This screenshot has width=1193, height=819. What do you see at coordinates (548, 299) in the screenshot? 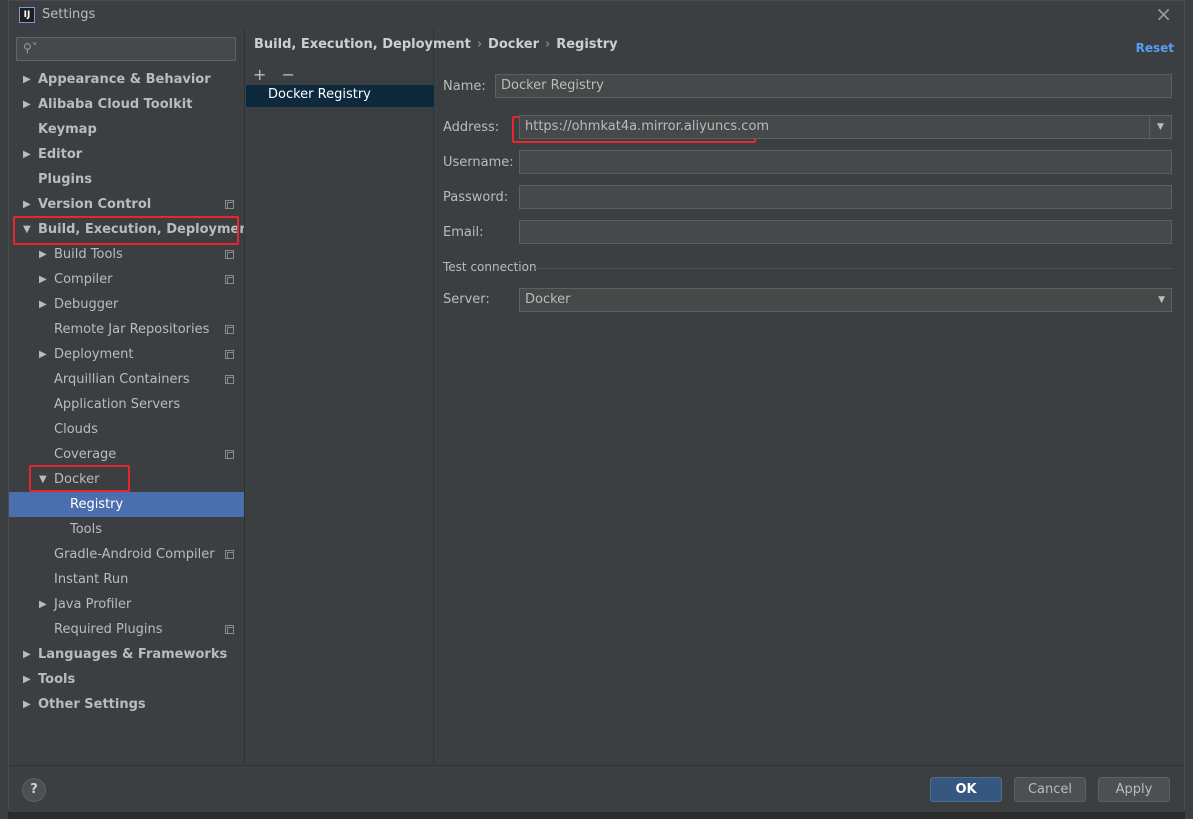
I see `server-value: Docker` at bounding box center [548, 299].